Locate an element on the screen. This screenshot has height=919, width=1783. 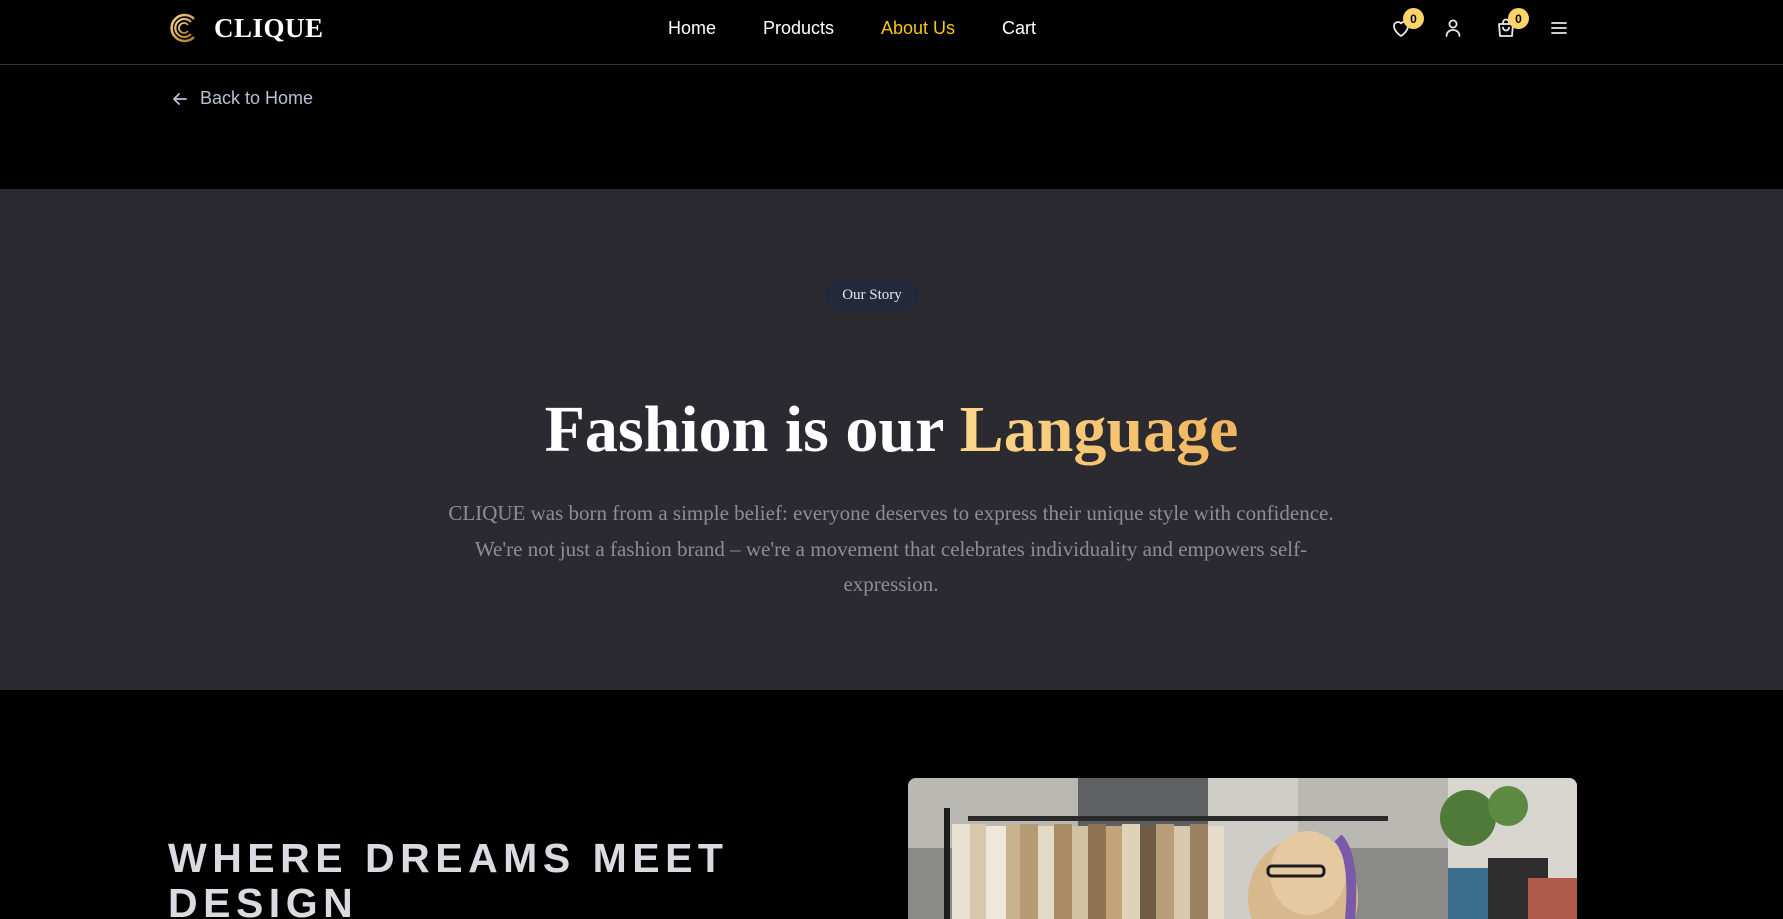
wishlist-count-badge: 0 is located at coordinates (1413, 18).